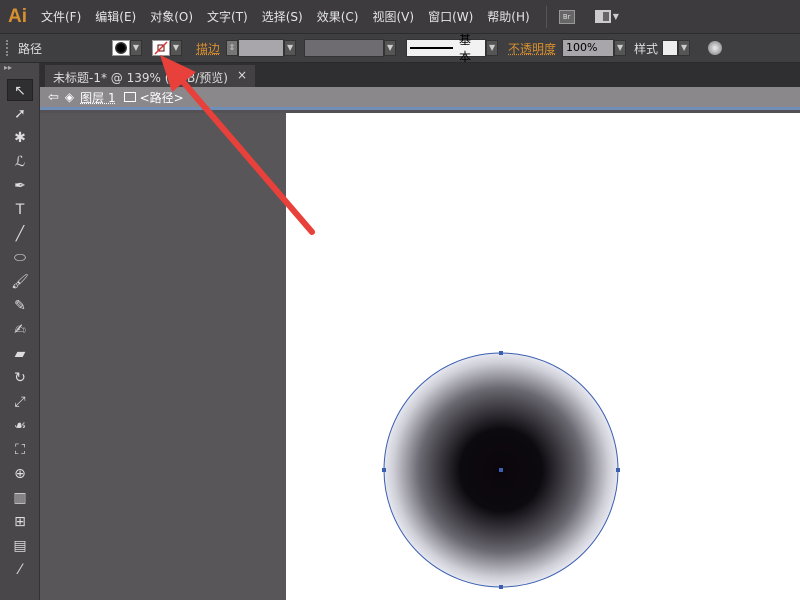  Describe the element at coordinates (237, 145) in the screenshot. I see `annotation-arrow` at that location.